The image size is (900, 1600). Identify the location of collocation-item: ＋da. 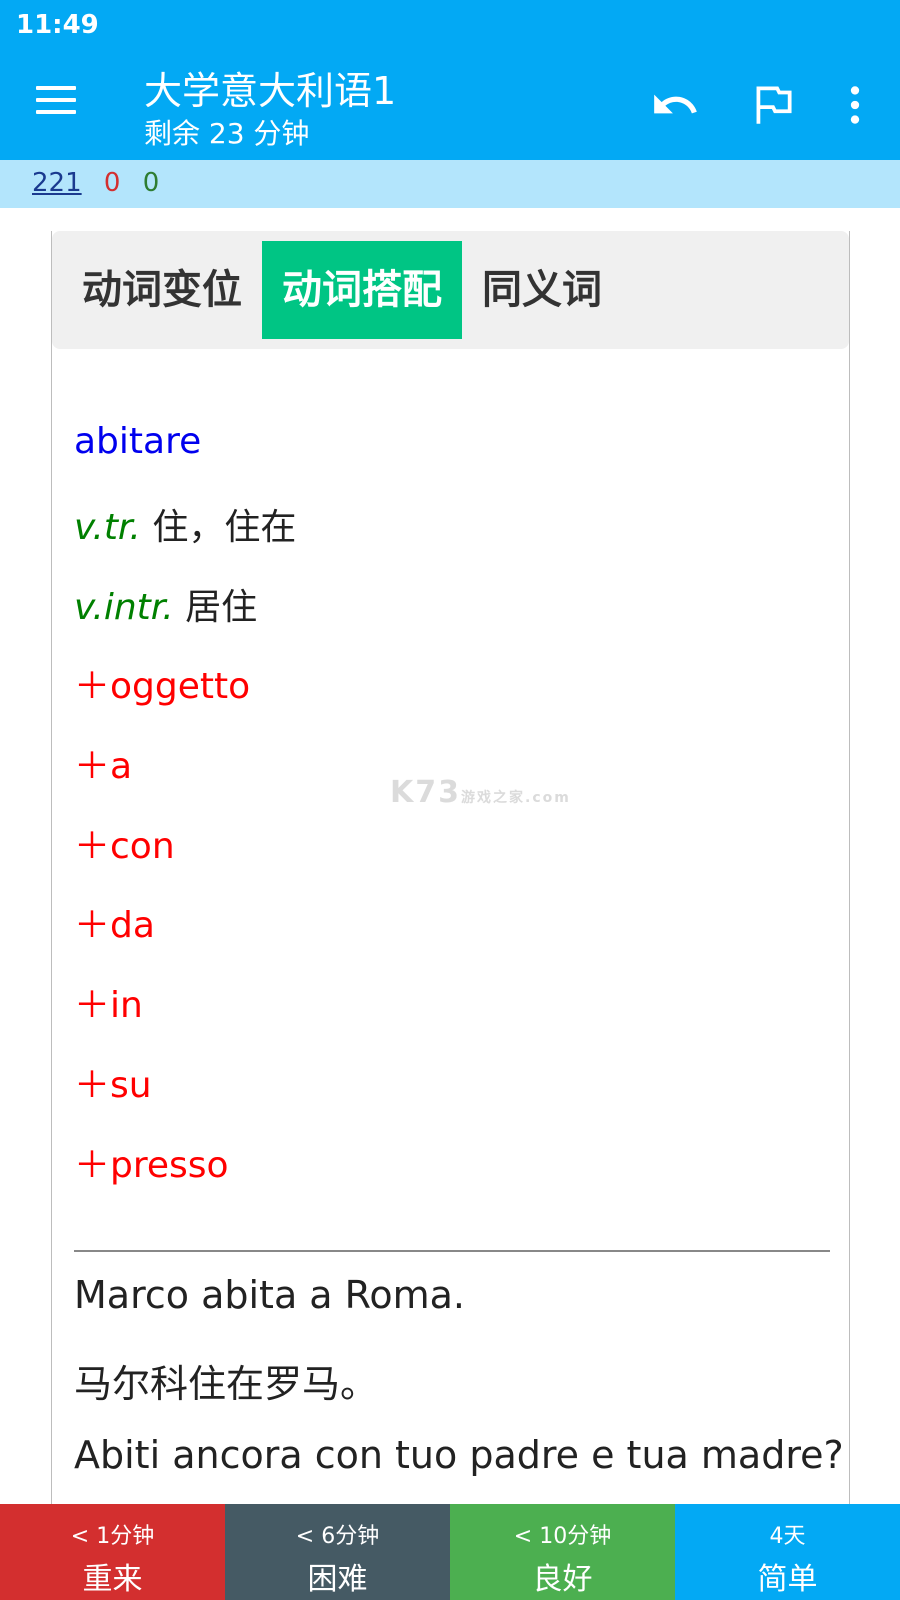
(114, 925).